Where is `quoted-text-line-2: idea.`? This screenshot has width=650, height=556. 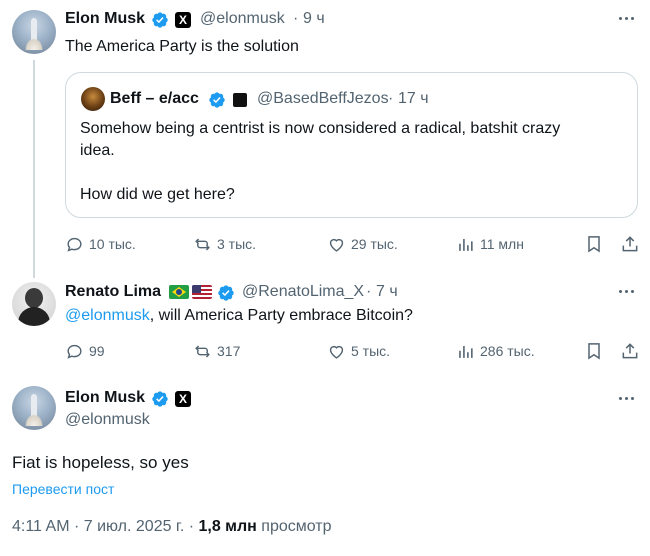 quoted-text-line-2: idea. is located at coordinates (97, 150).